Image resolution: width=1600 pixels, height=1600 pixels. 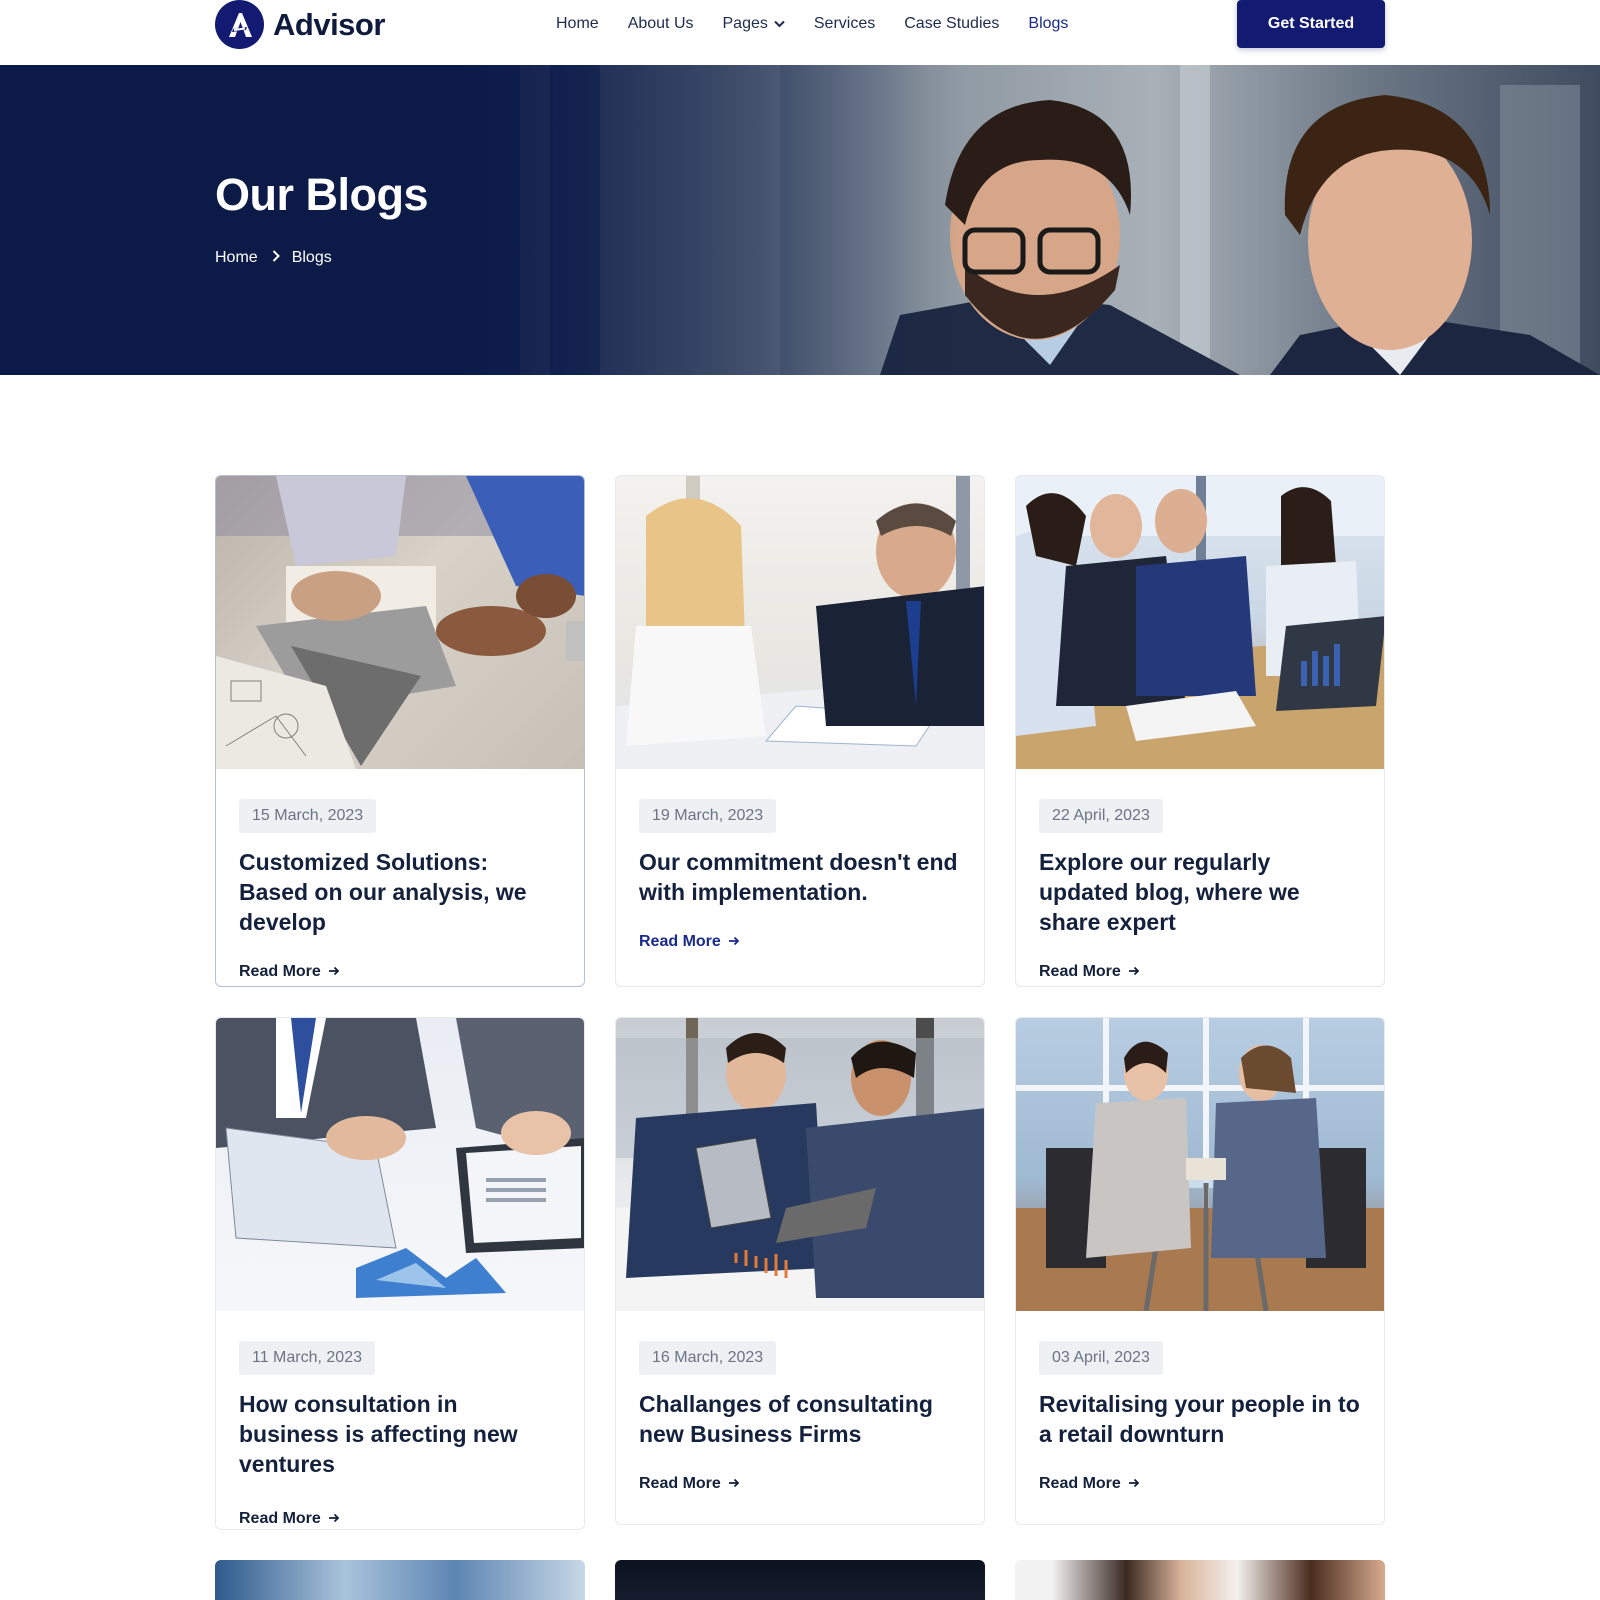 I want to click on nav-pages: Pages, so click(x=754, y=24).